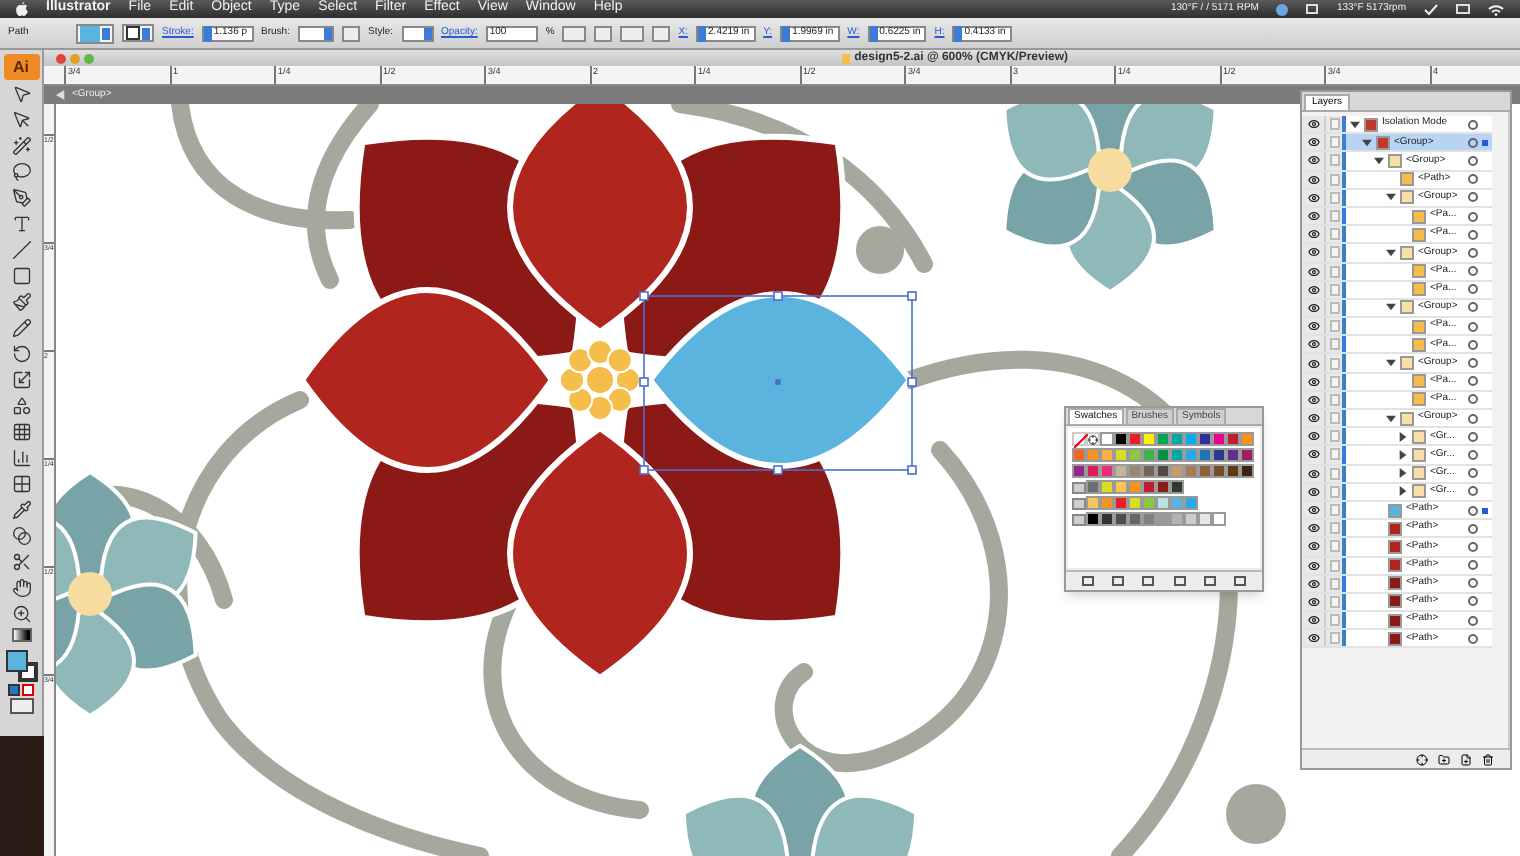  What do you see at coordinates (1496, 9) in the screenshot?
I see `wifi-icon` at bounding box center [1496, 9].